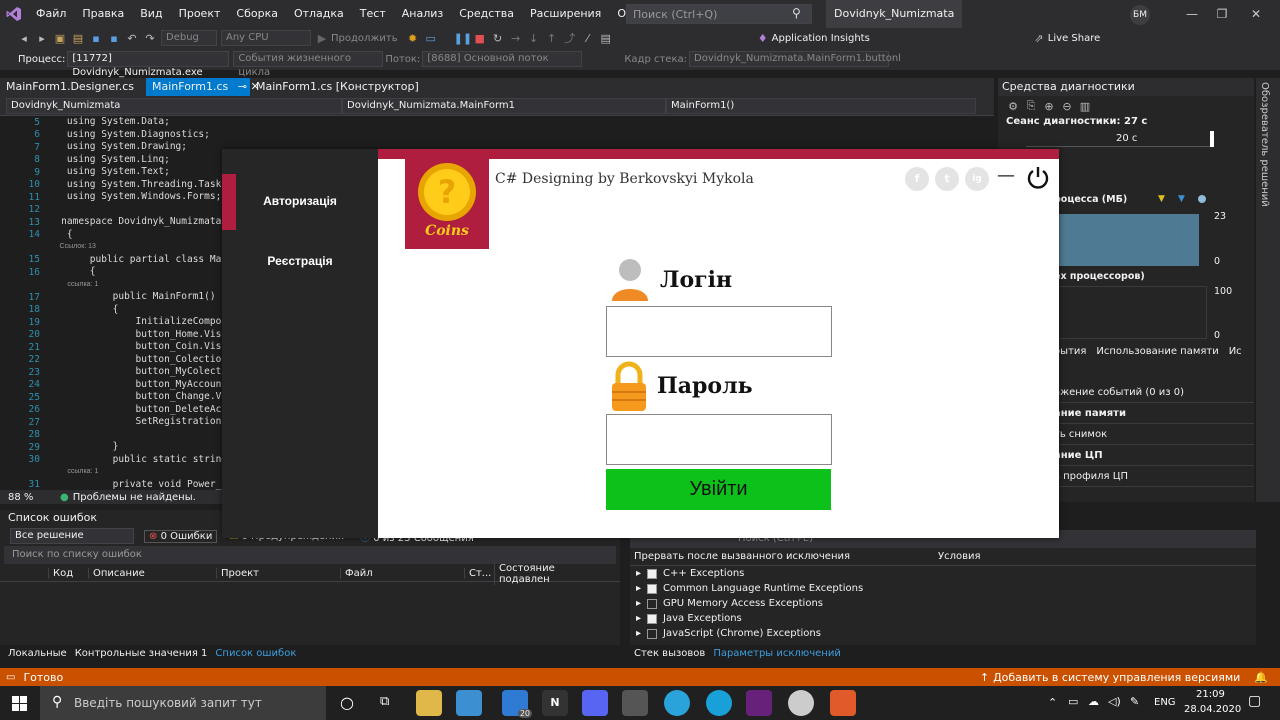  Describe the element at coordinates (796, 13) in the screenshot. I see `search-icon: ⚲` at that location.